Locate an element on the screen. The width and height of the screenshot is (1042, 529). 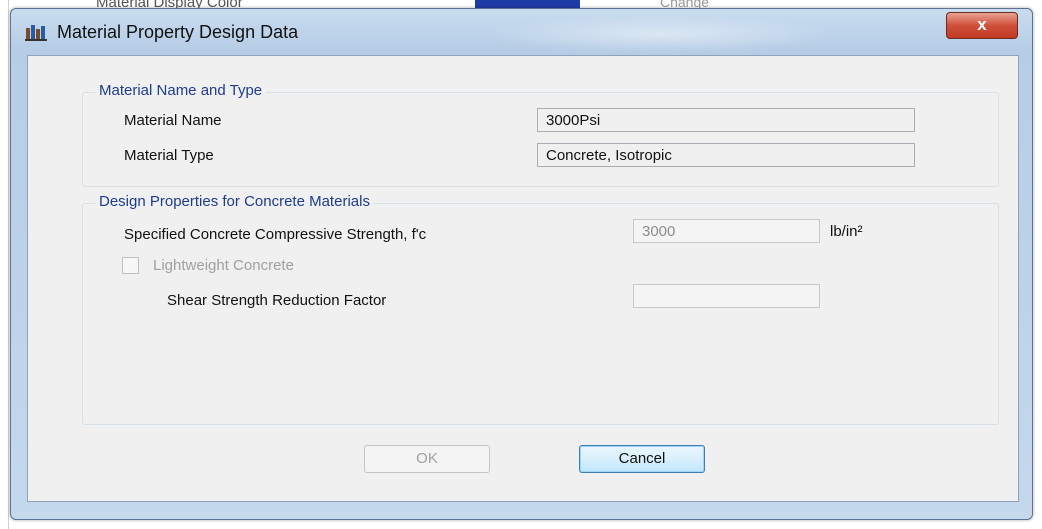
dialog-title: Material Property Design Data is located at coordinates (178, 32).